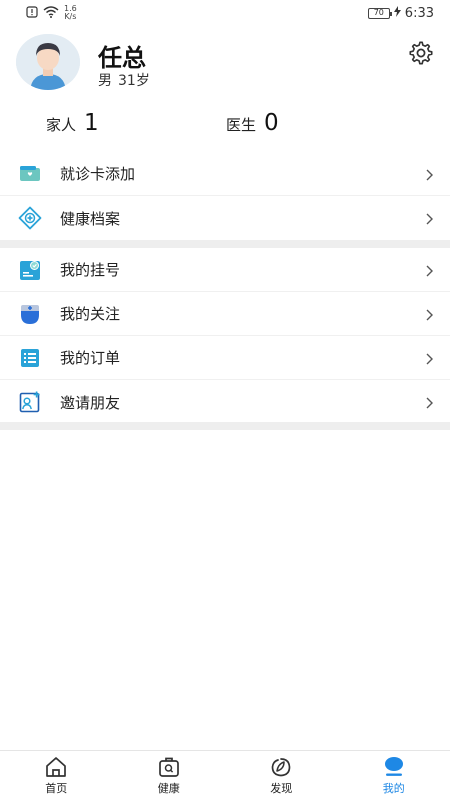 The image size is (450, 800). Describe the element at coordinates (225, 64) in the screenshot. I see `profile-header: 任总 男 31岁` at that location.